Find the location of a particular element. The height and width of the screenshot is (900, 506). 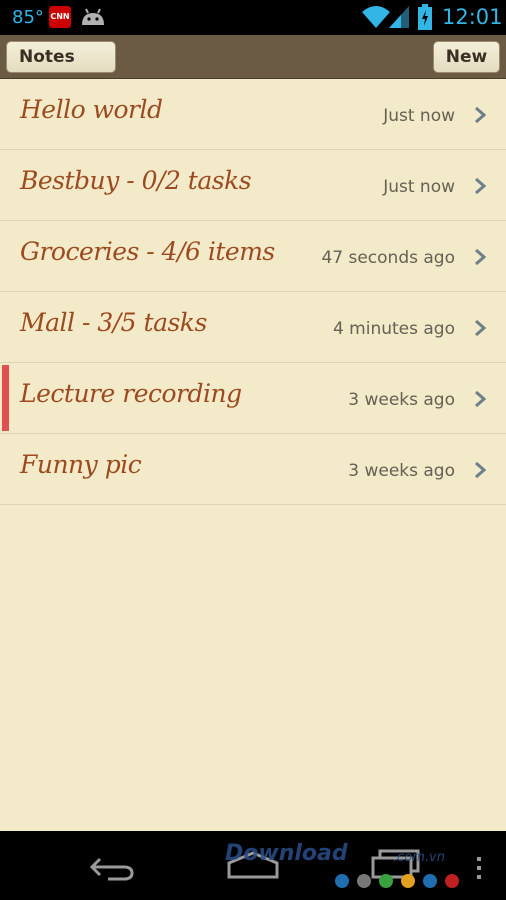

temperature-text: 85° is located at coordinates (28, 17).